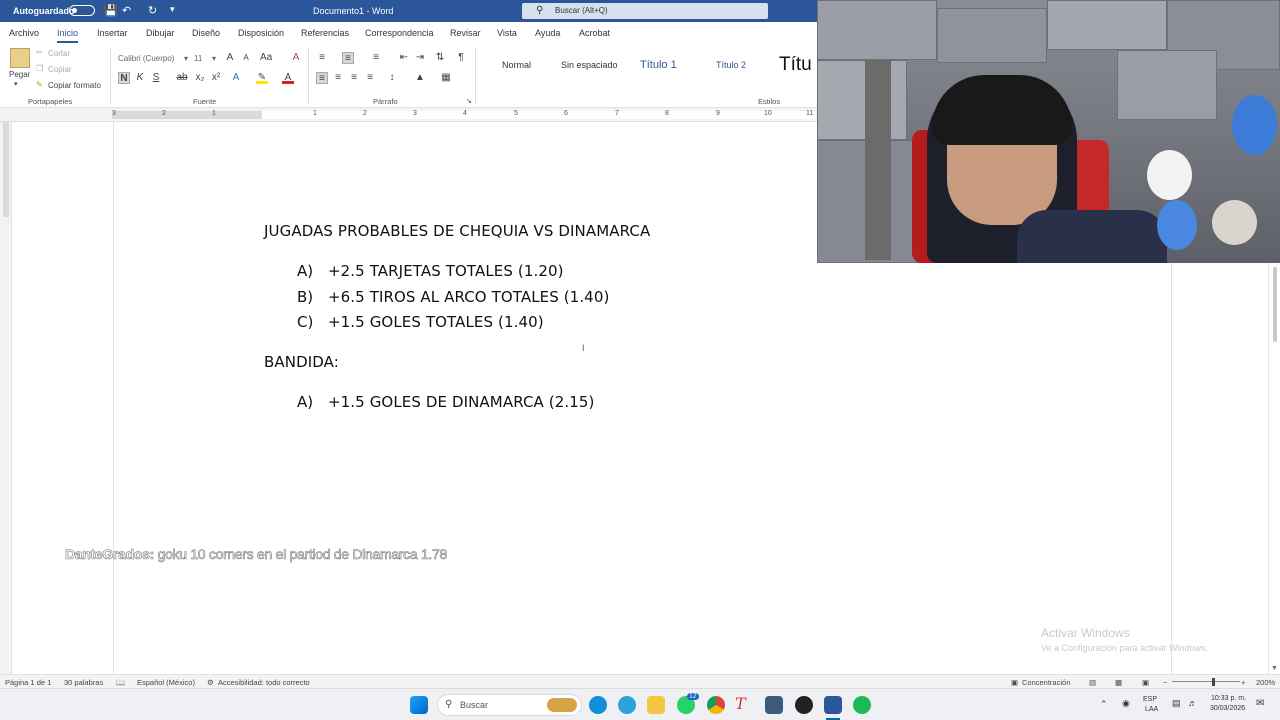 This screenshot has width=1280, height=720. What do you see at coordinates (206, 58) in the screenshot?
I see `font-size-dropdown: 11 ▾` at bounding box center [206, 58].